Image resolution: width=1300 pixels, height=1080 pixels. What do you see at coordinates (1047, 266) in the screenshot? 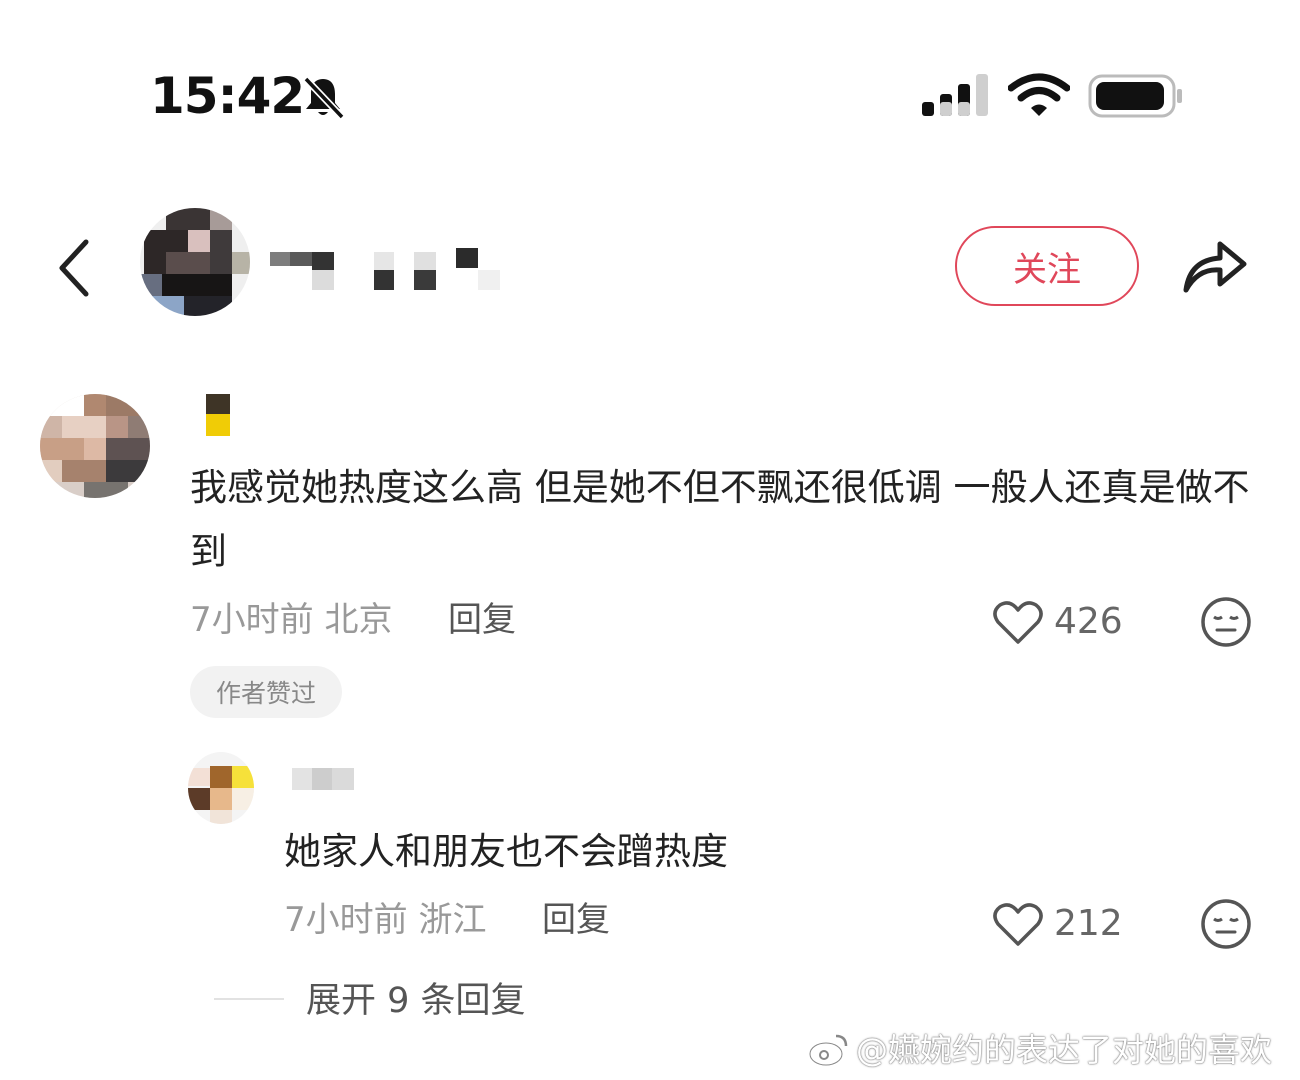
I see `follow-button: 关注` at bounding box center [1047, 266].